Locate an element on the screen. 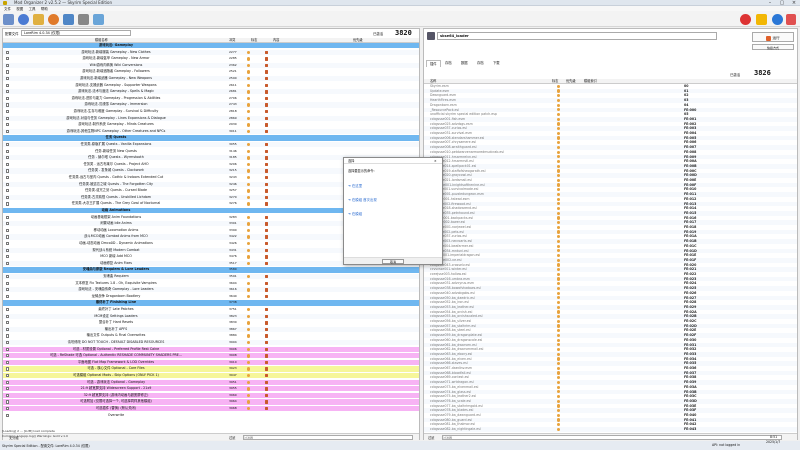  mod-row: MCM设定 Settings Loaders 3823 is located at coordinates (211, 316).